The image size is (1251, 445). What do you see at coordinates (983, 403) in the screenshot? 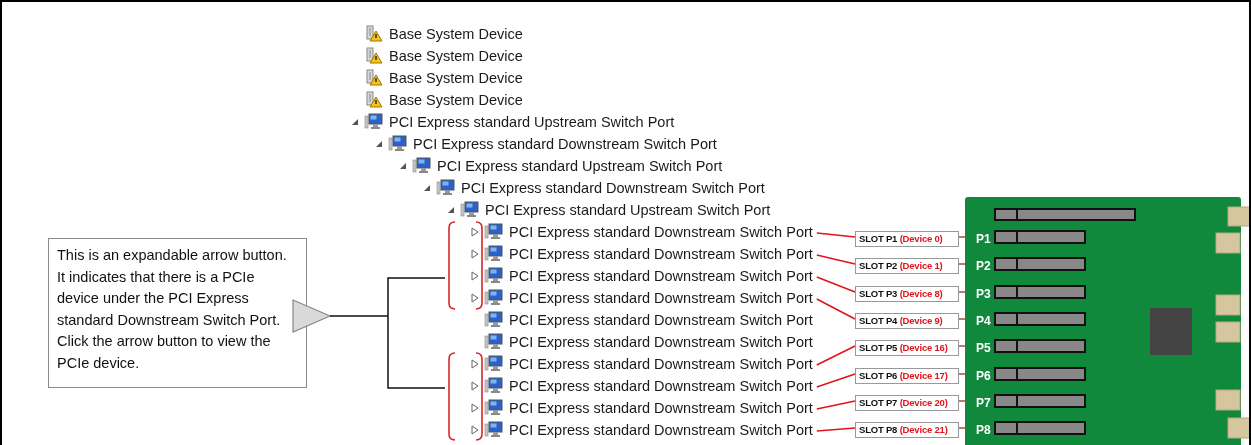
I see `port-label: P7` at bounding box center [983, 403].